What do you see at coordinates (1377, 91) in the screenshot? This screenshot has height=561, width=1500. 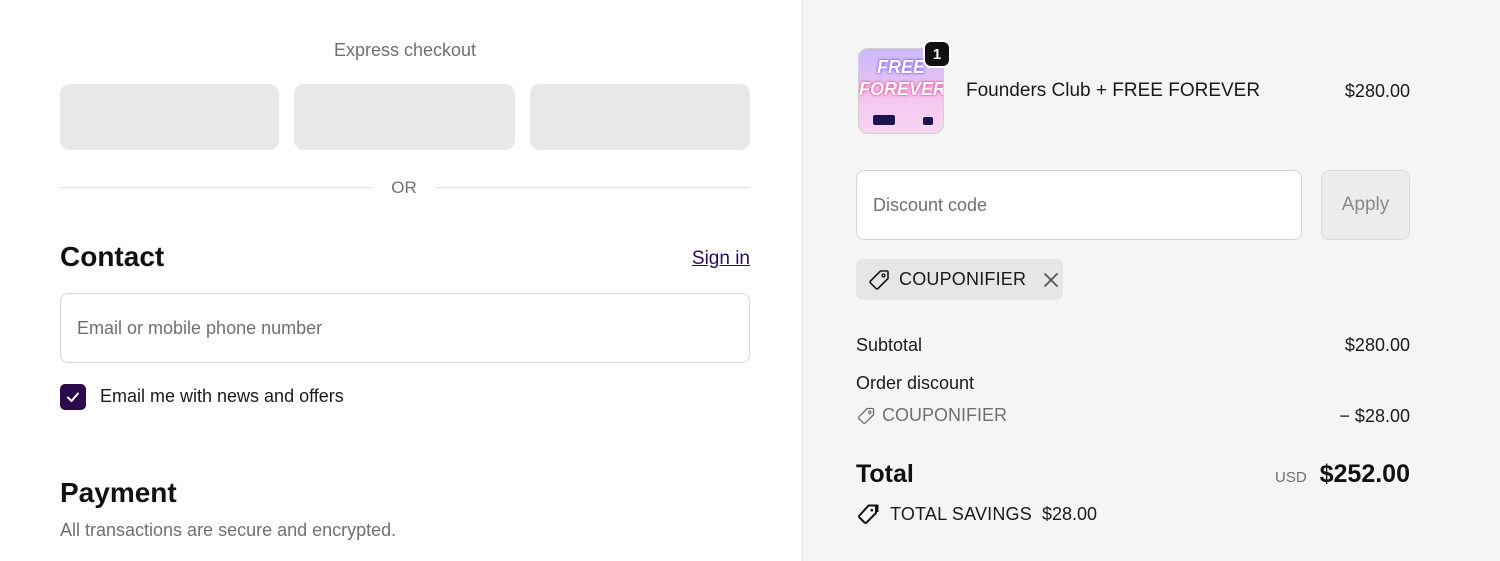 I see `product-price: $280.00` at bounding box center [1377, 91].